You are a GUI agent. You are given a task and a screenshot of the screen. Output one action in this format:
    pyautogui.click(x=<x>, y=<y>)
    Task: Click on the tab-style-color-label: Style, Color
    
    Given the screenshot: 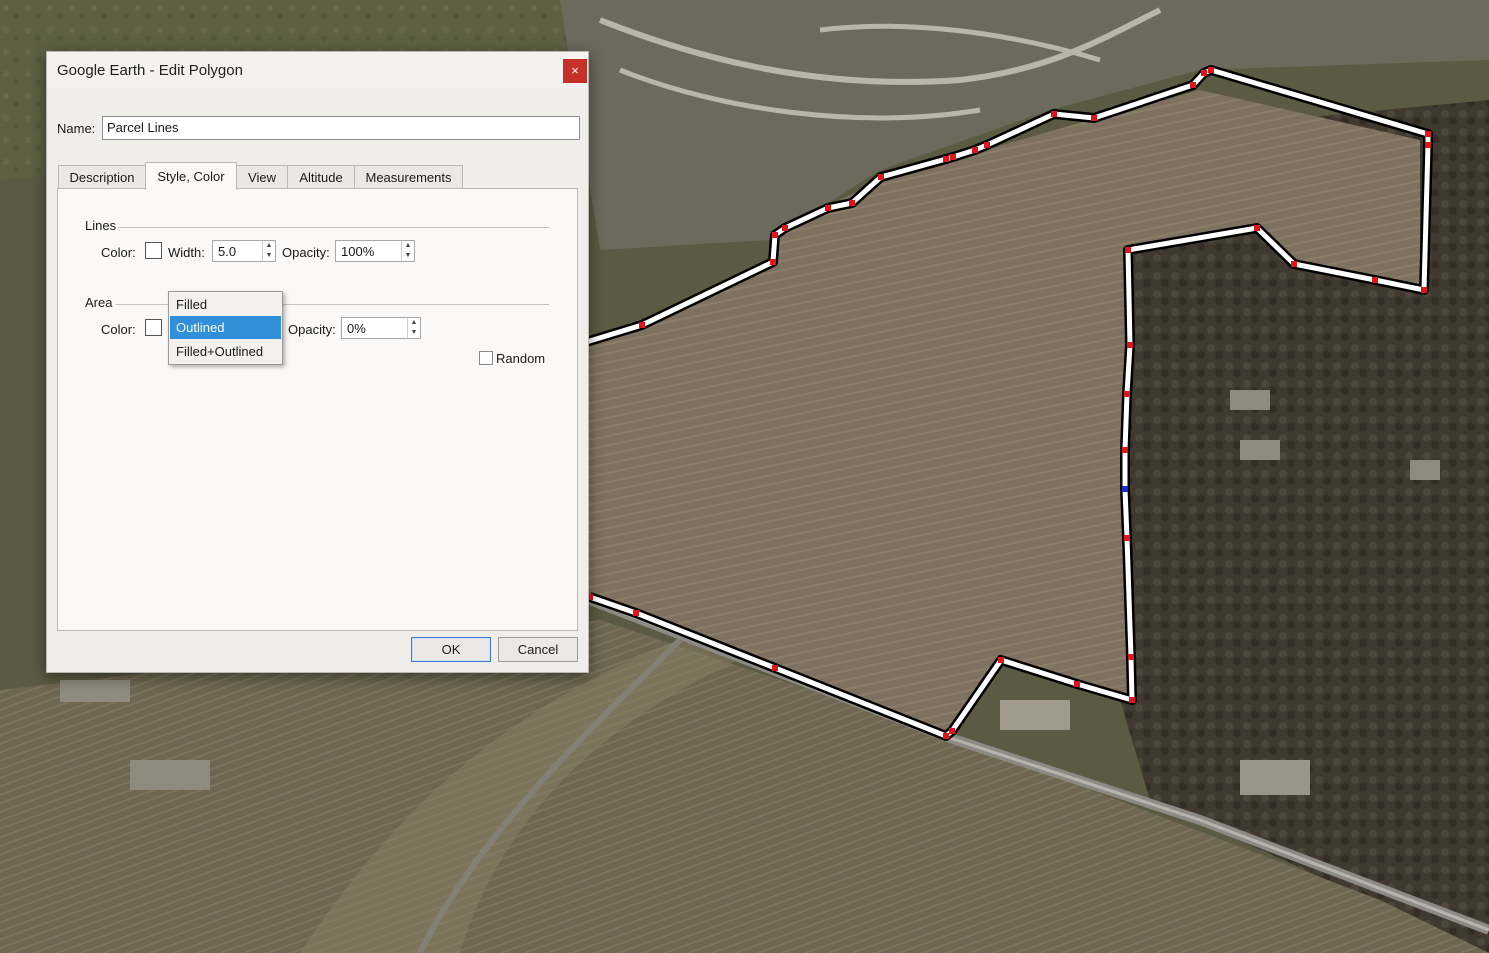 What is the action you would take?
    pyautogui.click(x=191, y=176)
    